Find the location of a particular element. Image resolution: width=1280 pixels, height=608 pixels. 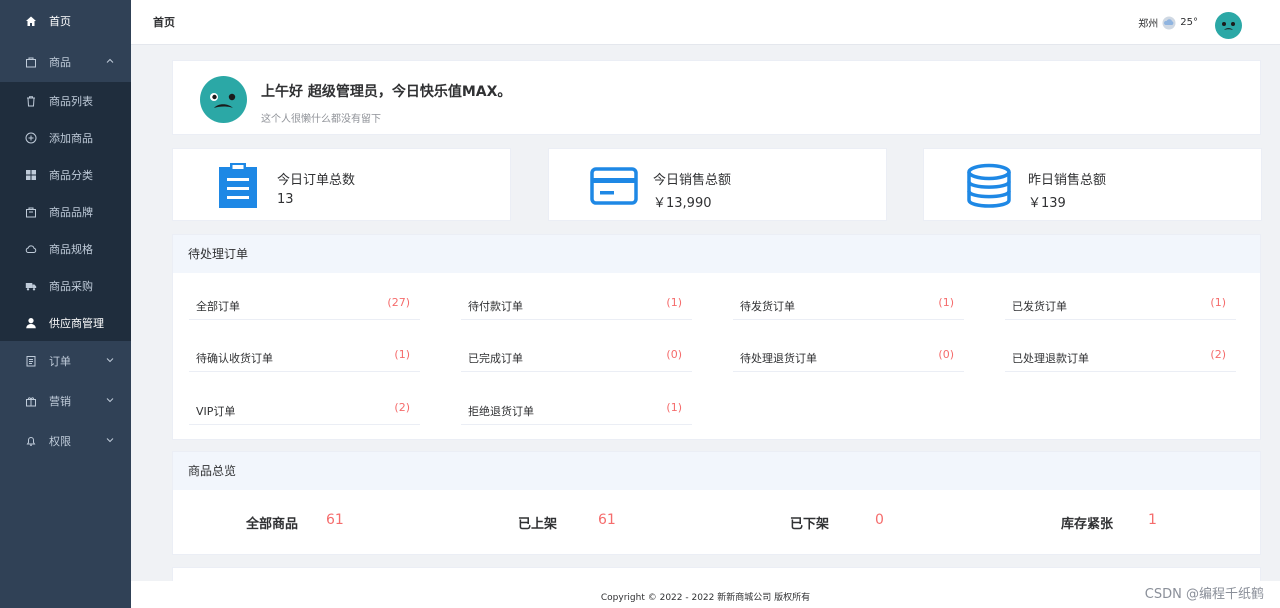

welcome-card: 上午好 超级管理员，今日快乐值MAX。 这个人很懒什么都没有留下 is located at coordinates (716, 97).